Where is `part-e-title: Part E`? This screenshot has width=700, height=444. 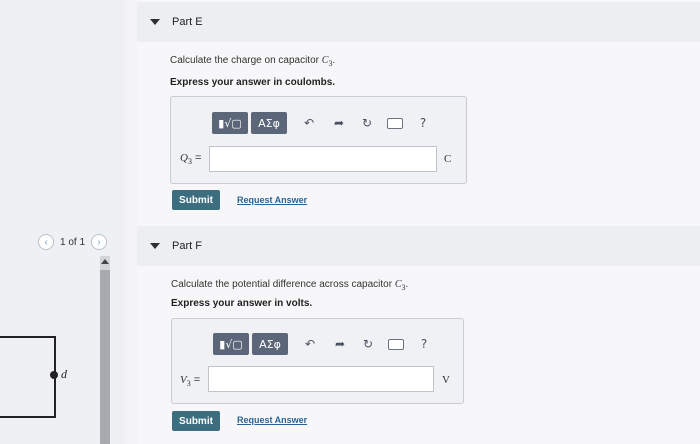
part-e-title: Part E is located at coordinates (187, 22).